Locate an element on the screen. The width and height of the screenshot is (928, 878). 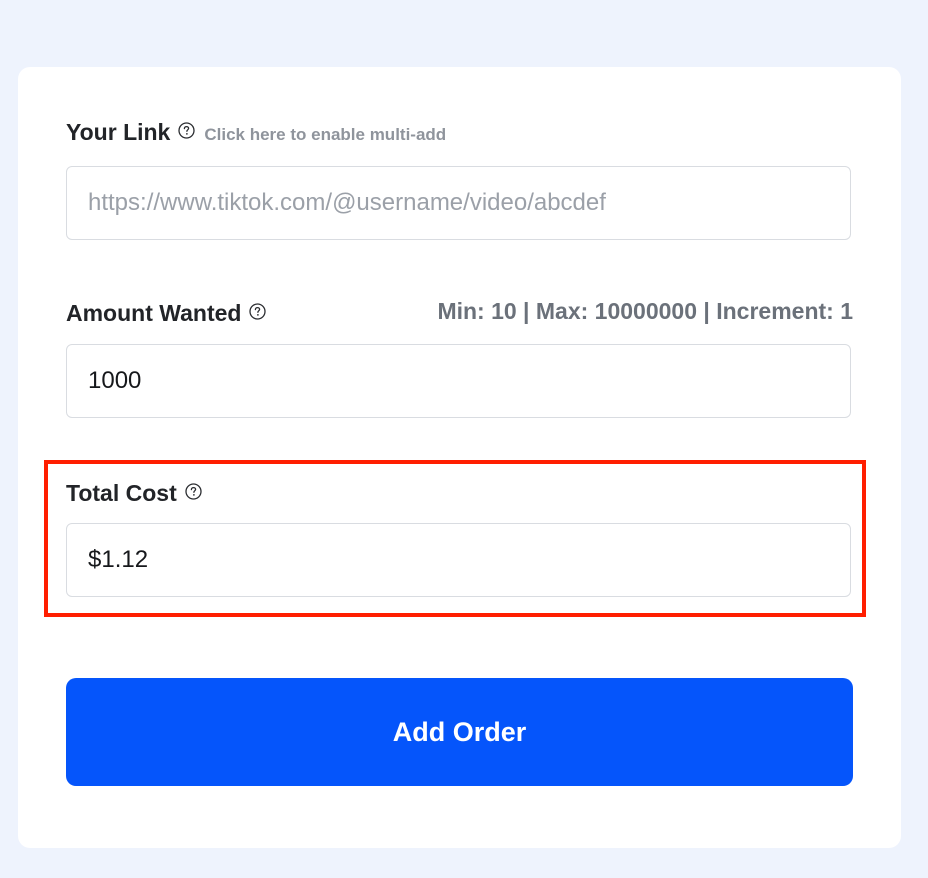
link-label-row: Your Link Click here to enable multi-add is located at coordinates (256, 132).